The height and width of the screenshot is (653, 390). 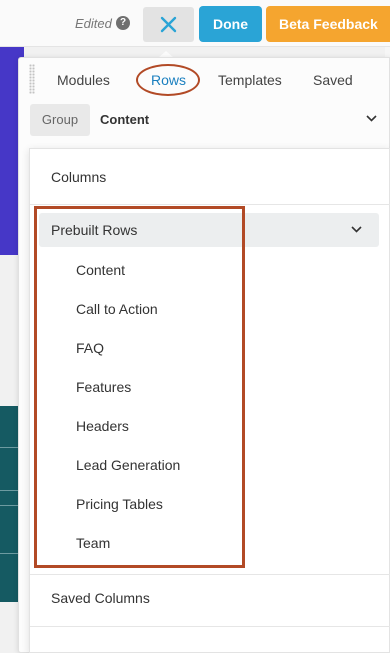 I want to click on tab-modules: Modules, so click(x=83, y=80).